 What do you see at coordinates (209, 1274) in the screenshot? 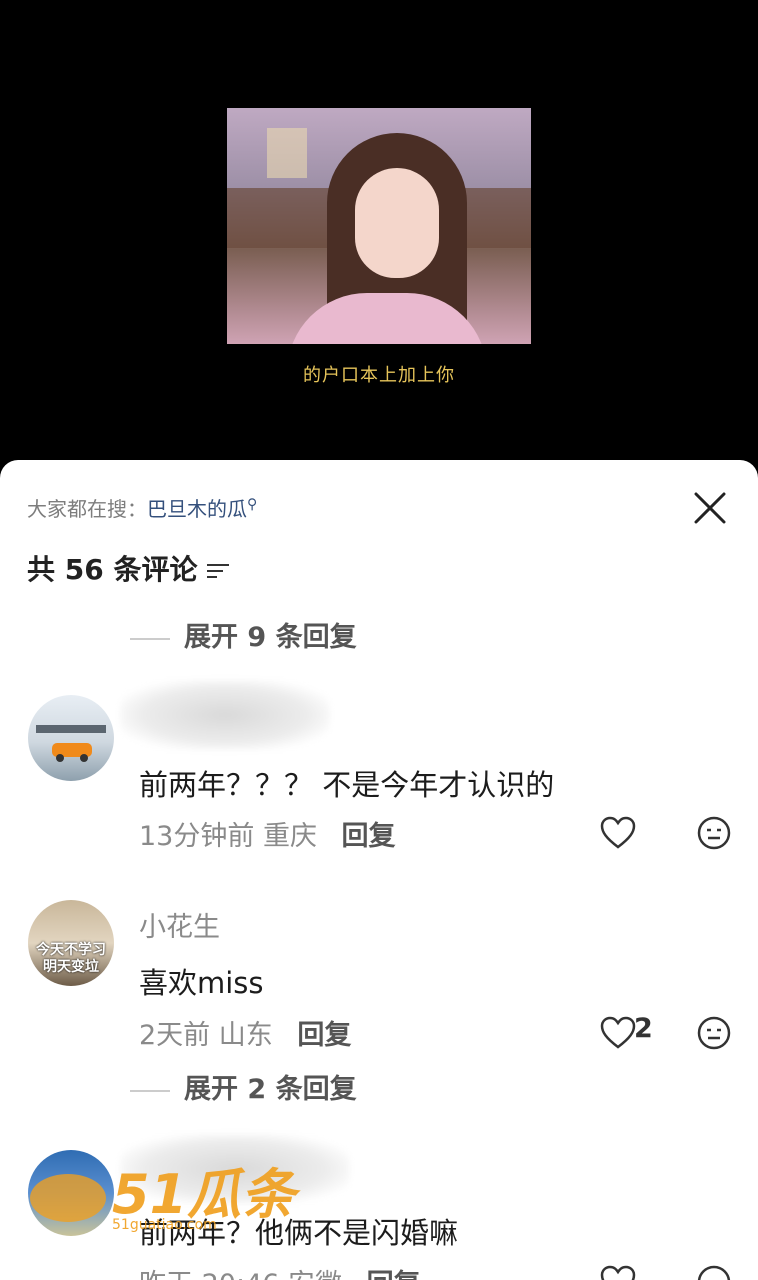
I see `comment-time: 昨天 20:46` at bounding box center [209, 1274].